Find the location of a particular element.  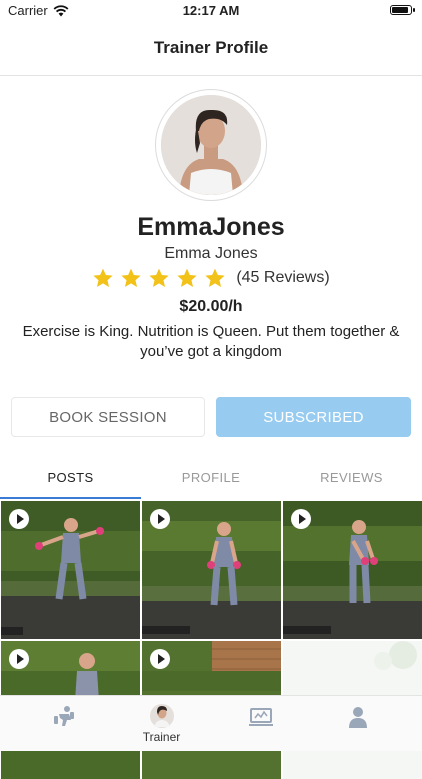

tab-bar-item-workouts is located at coordinates (63, 723).